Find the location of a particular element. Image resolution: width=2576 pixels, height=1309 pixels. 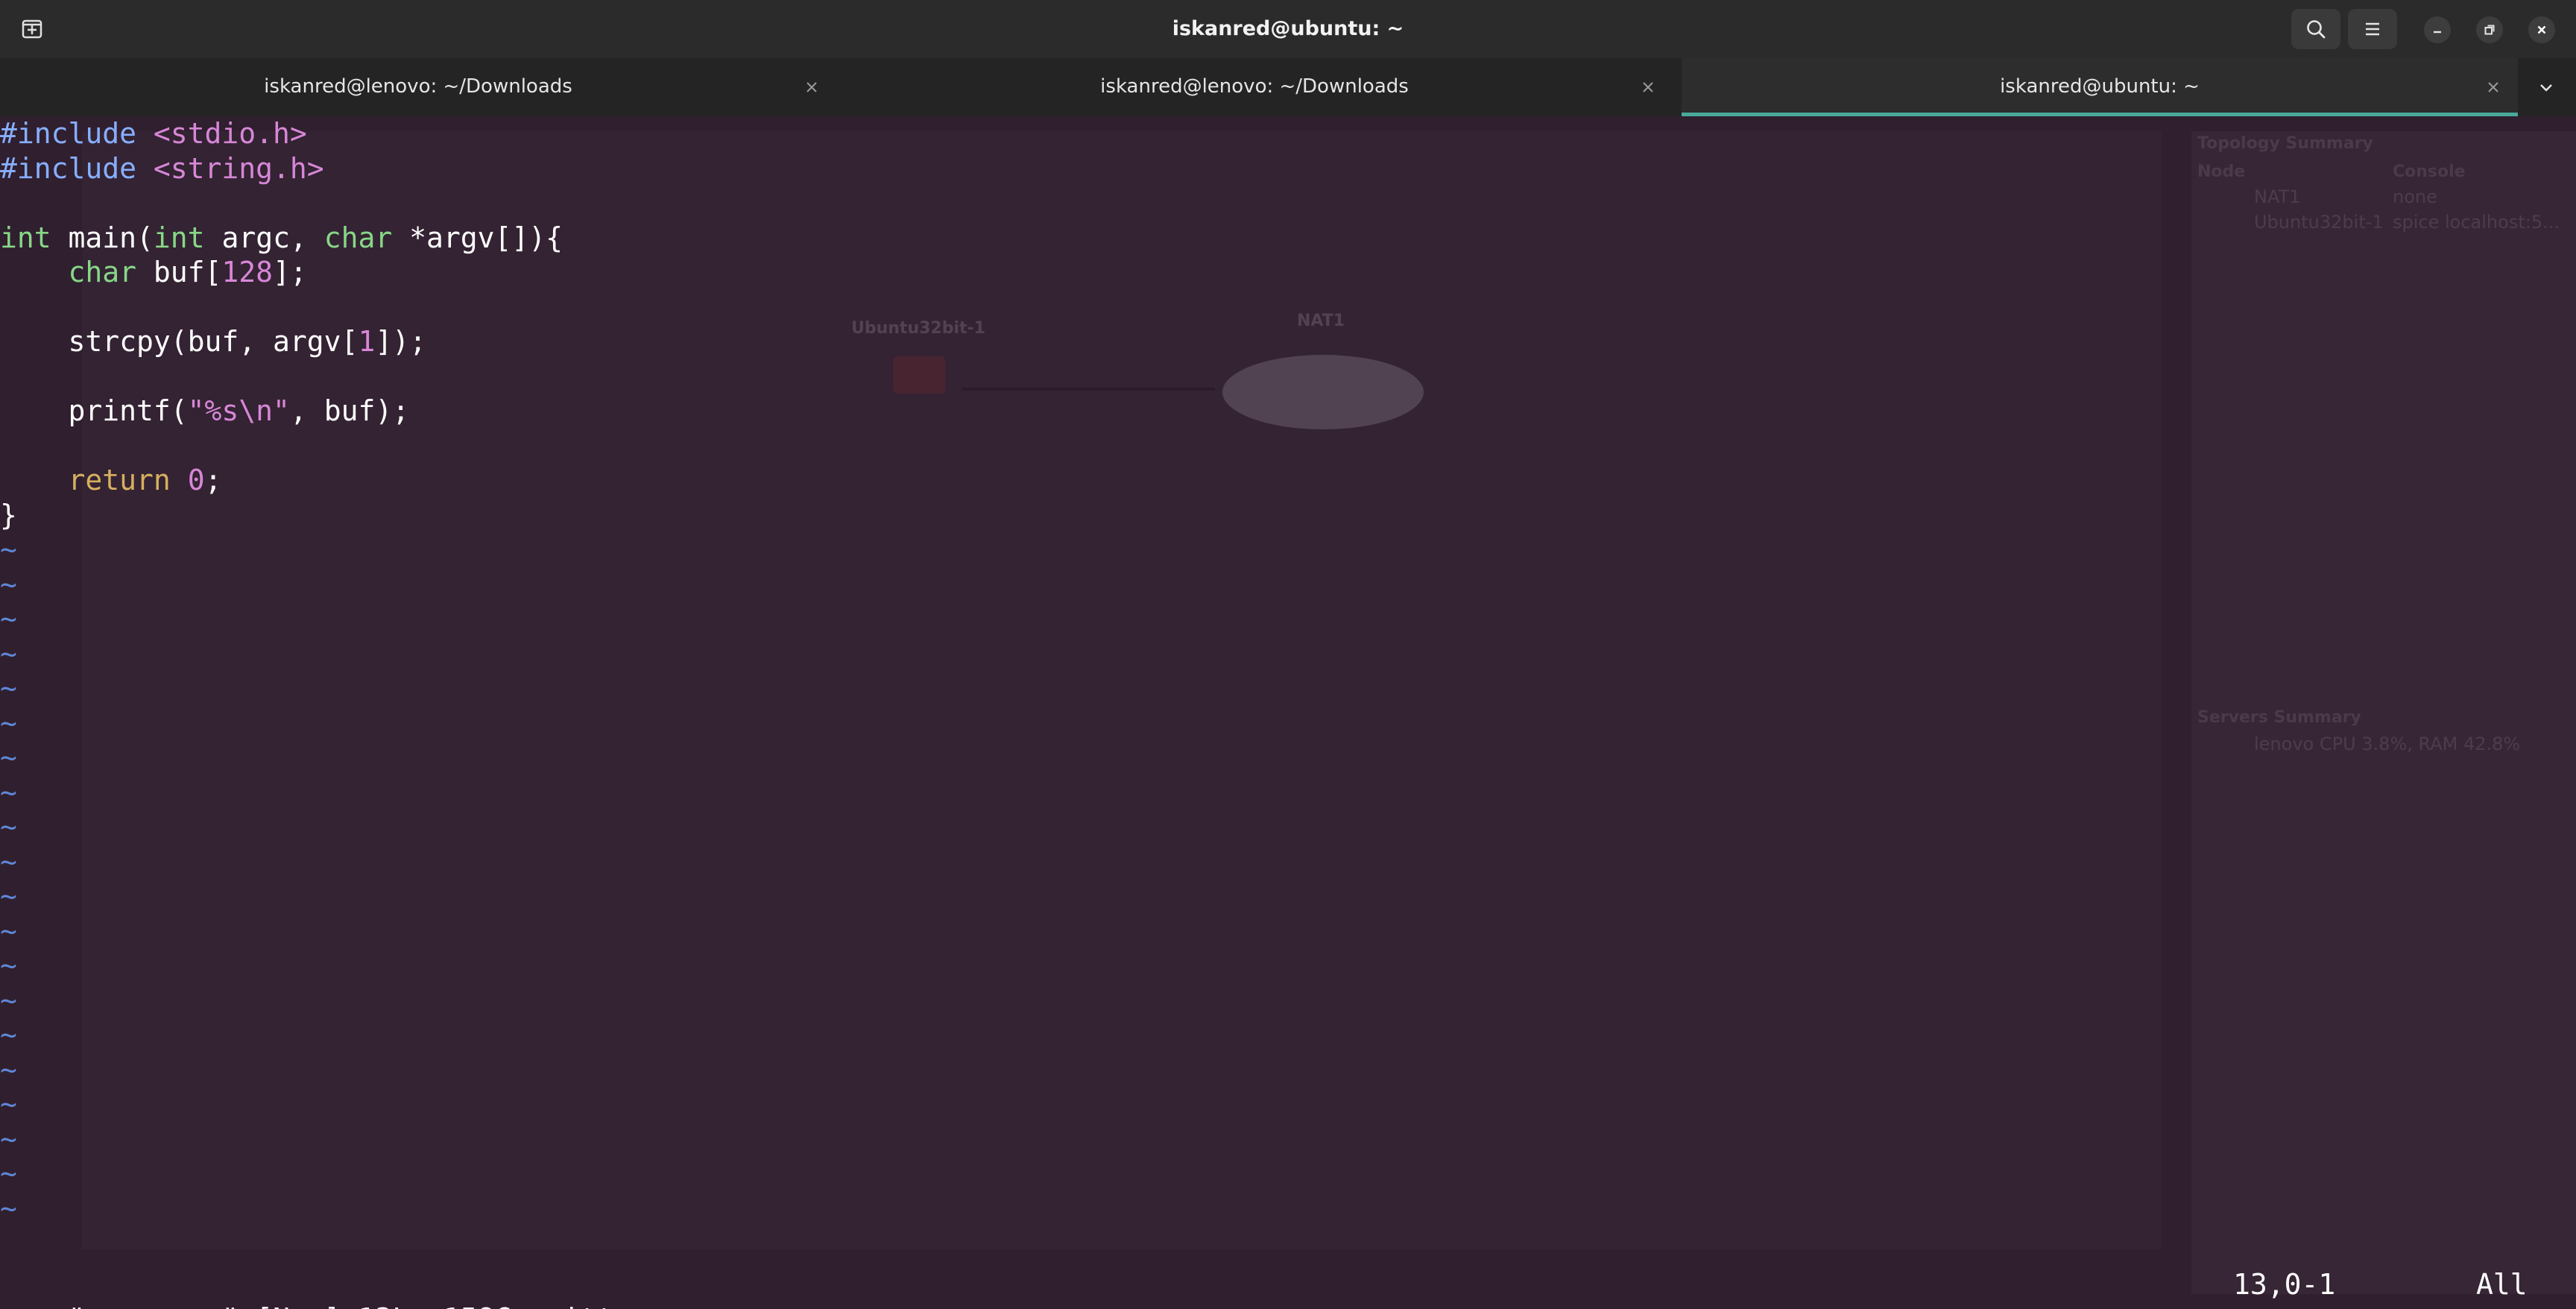

code-token: *argv[]){ is located at coordinates (478, 237).